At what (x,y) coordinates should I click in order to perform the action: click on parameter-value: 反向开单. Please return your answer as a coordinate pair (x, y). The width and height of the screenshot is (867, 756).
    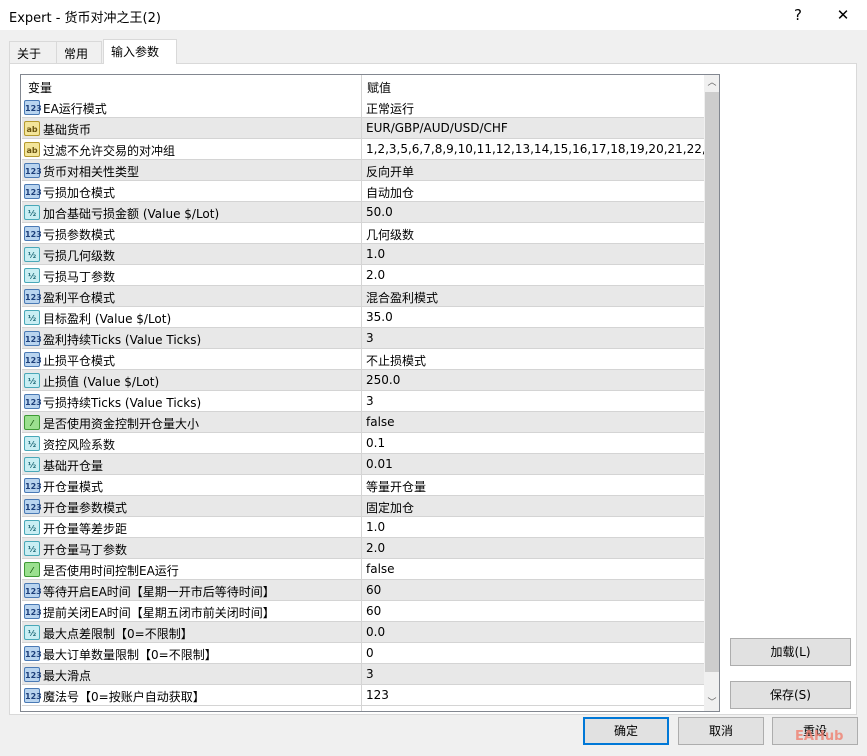
    Looking at the image, I should click on (390, 171).